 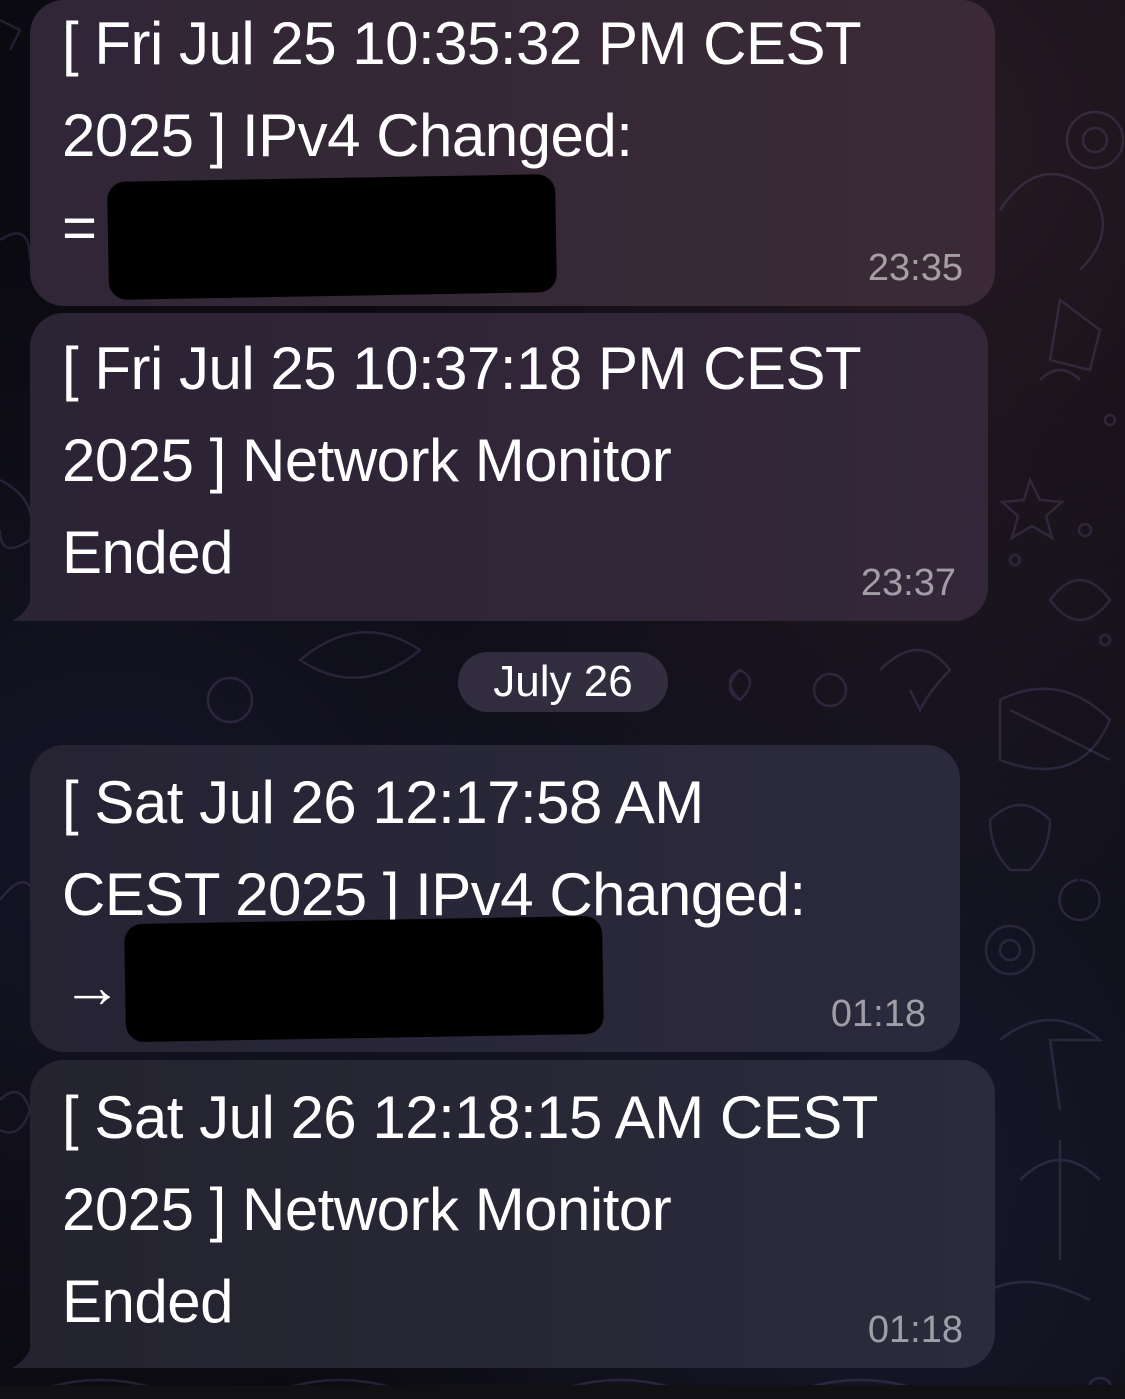 What do you see at coordinates (908, 583) in the screenshot?
I see `message-timestamp: 23:37` at bounding box center [908, 583].